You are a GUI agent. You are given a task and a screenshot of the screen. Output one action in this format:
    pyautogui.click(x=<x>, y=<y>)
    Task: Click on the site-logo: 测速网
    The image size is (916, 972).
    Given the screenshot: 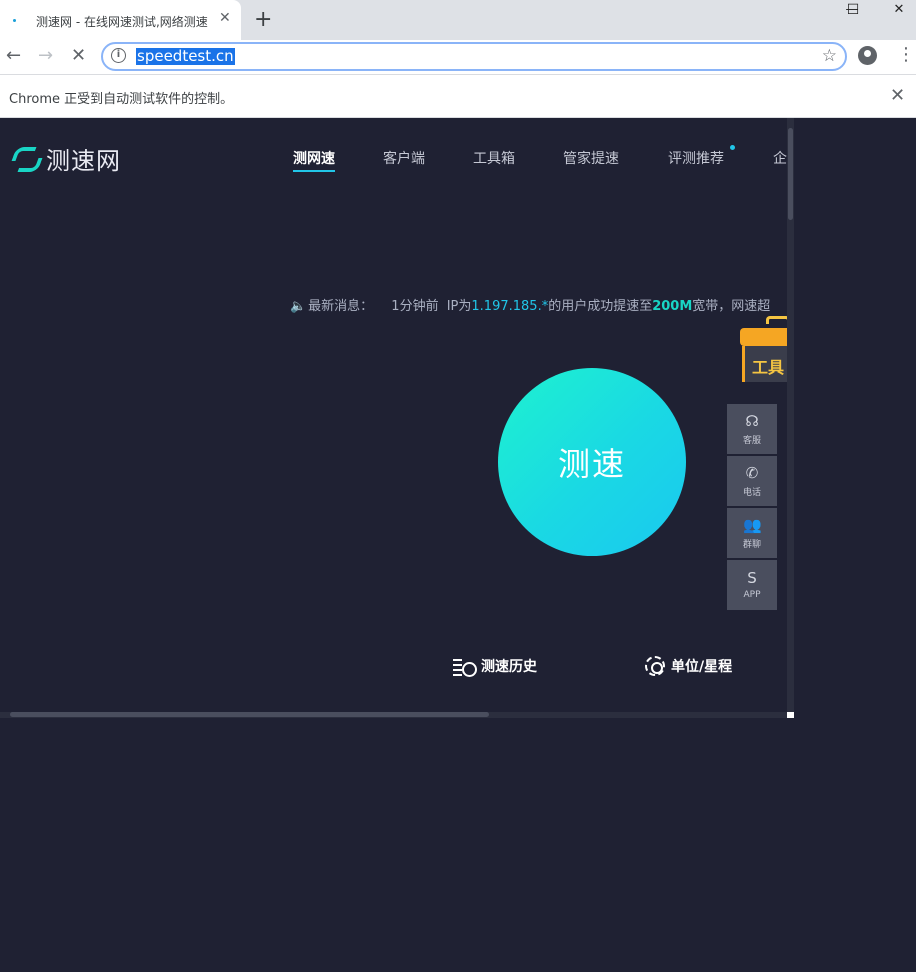 What is the action you would take?
    pyautogui.click(x=66, y=158)
    